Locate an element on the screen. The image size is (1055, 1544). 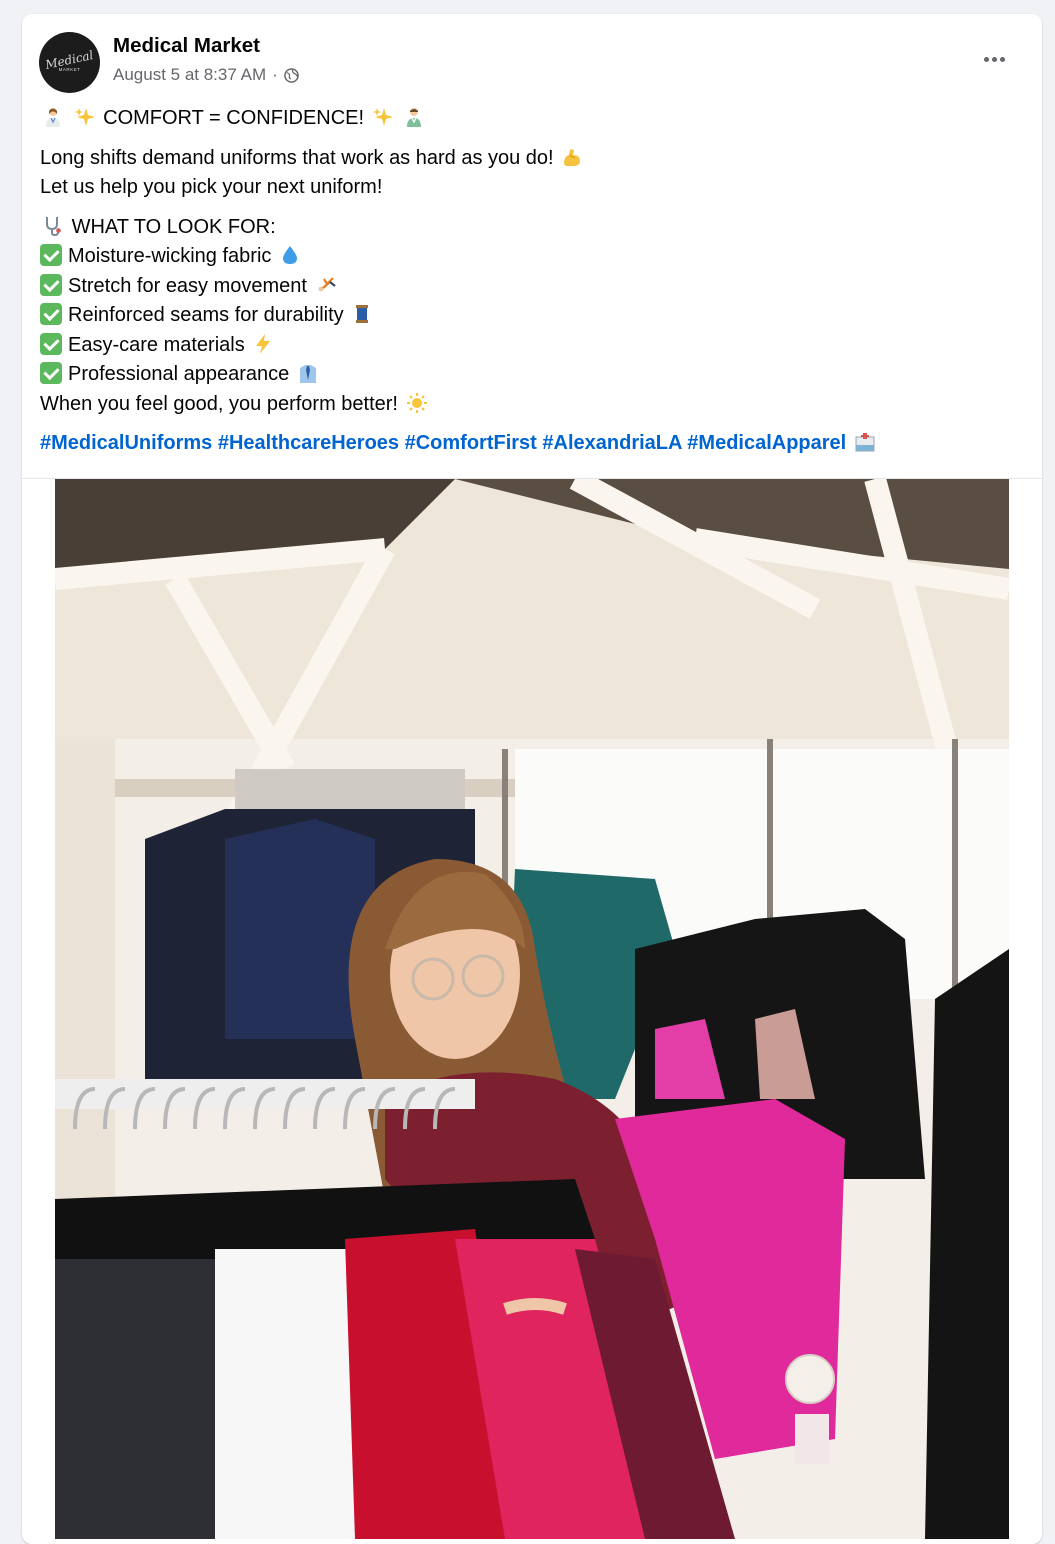
headline-line: COMFORT = CONFIDENCE! is located at coordinates (535, 119).